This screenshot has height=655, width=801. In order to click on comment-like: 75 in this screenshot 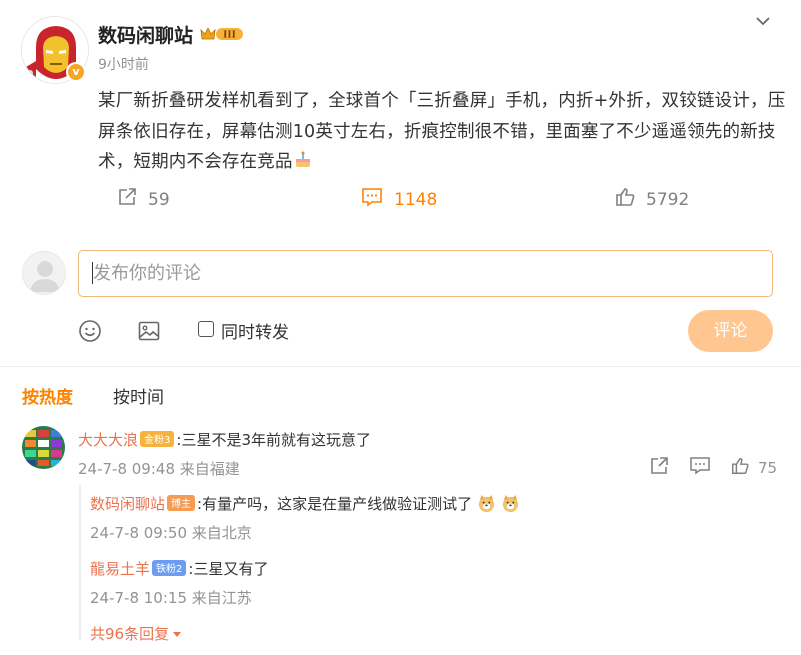, I will do `click(753, 468)`.